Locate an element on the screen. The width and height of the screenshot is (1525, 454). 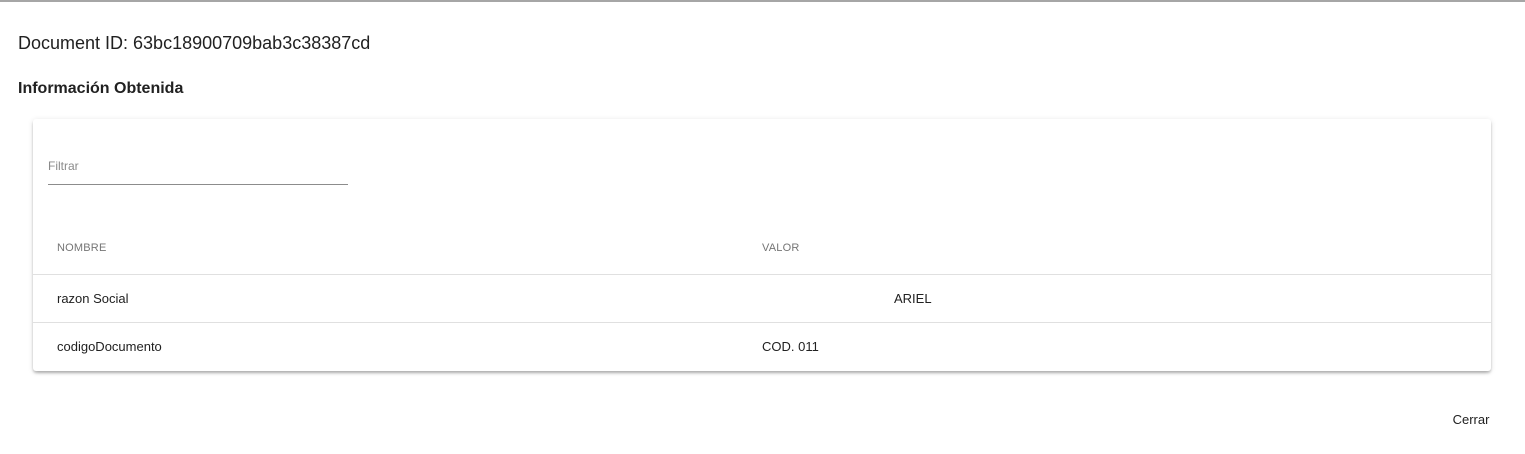
column-header-valor: VALOR is located at coordinates (780, 248).